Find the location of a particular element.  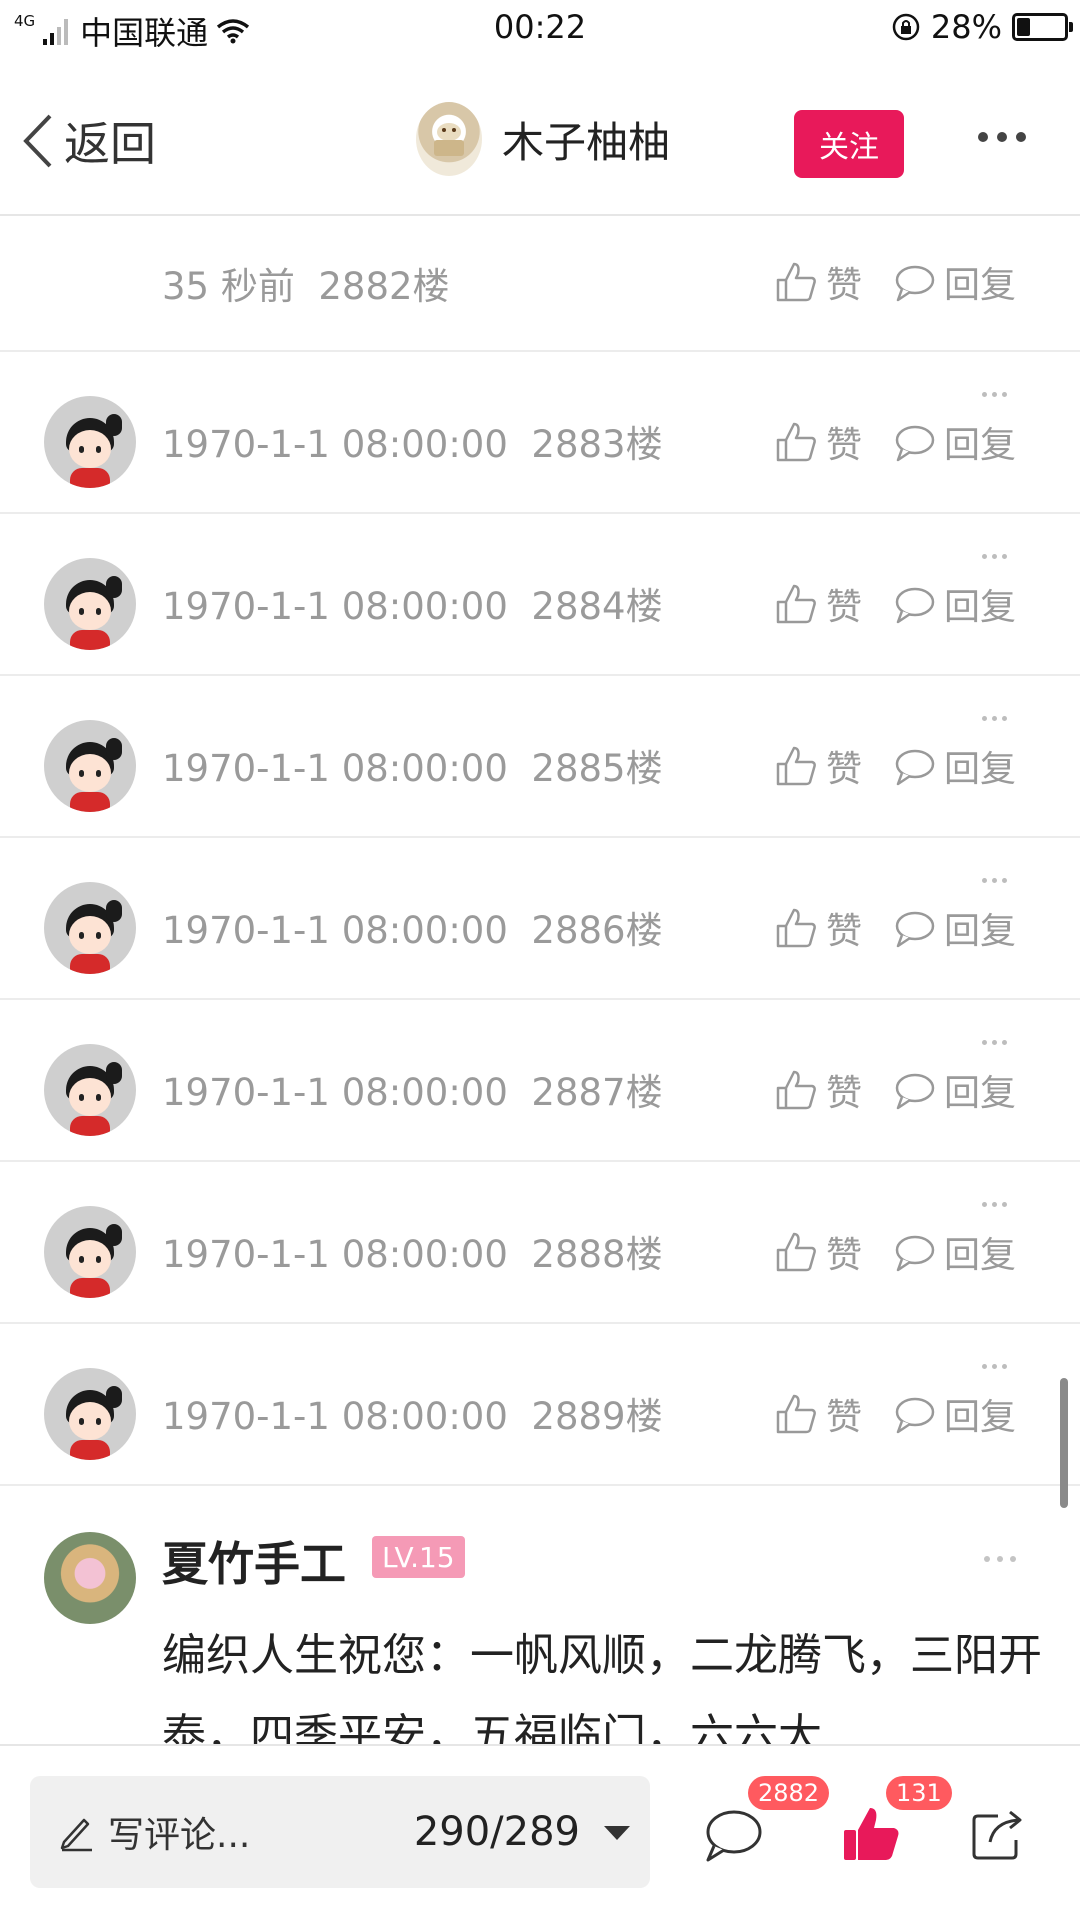

share-button is located at coordinates (998, 1836).